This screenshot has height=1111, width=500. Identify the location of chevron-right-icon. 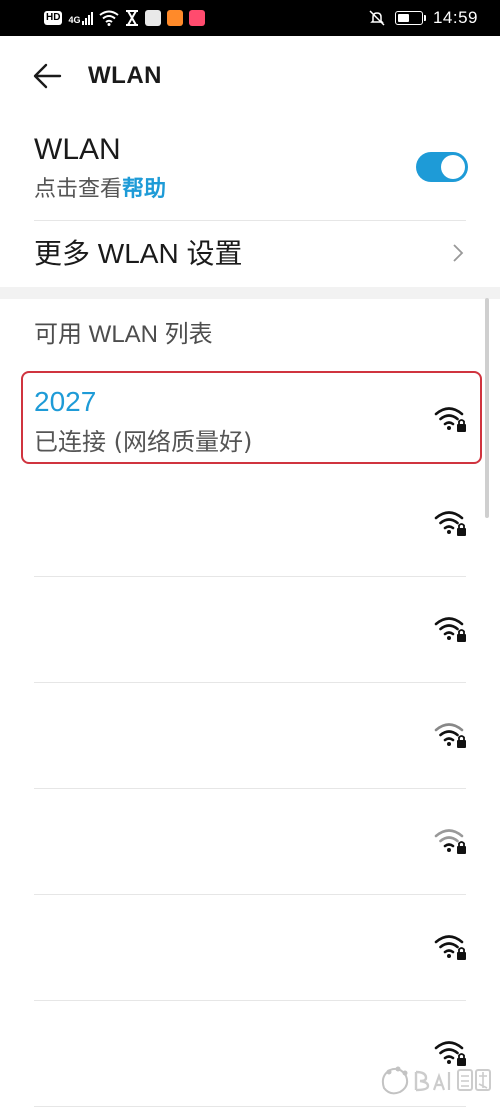
(458, 253).